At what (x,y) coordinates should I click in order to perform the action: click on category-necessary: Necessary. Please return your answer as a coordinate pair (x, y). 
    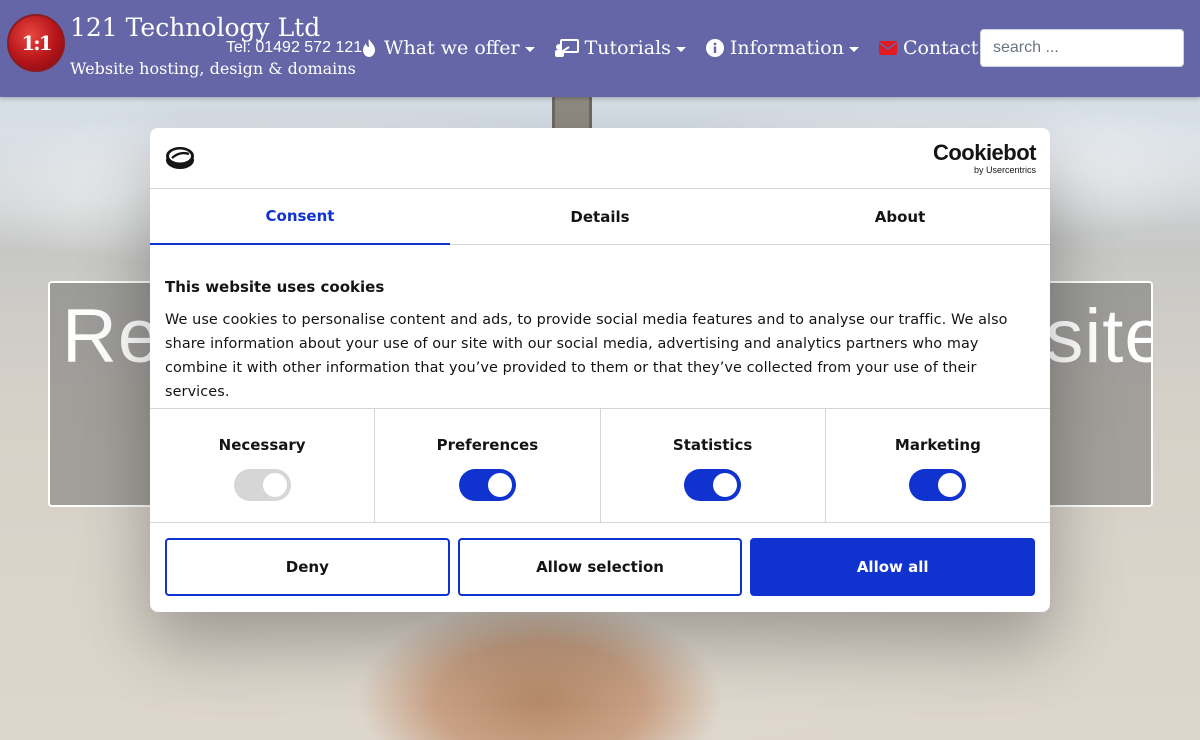
    Looking at the image, I should click on (263, 465).